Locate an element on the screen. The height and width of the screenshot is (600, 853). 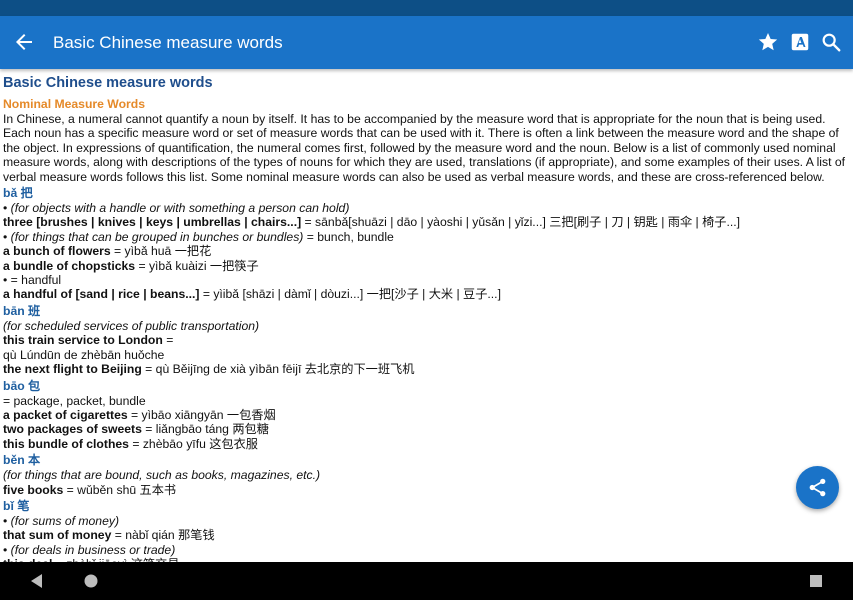
share-icon is located at coordinates (817, 487).